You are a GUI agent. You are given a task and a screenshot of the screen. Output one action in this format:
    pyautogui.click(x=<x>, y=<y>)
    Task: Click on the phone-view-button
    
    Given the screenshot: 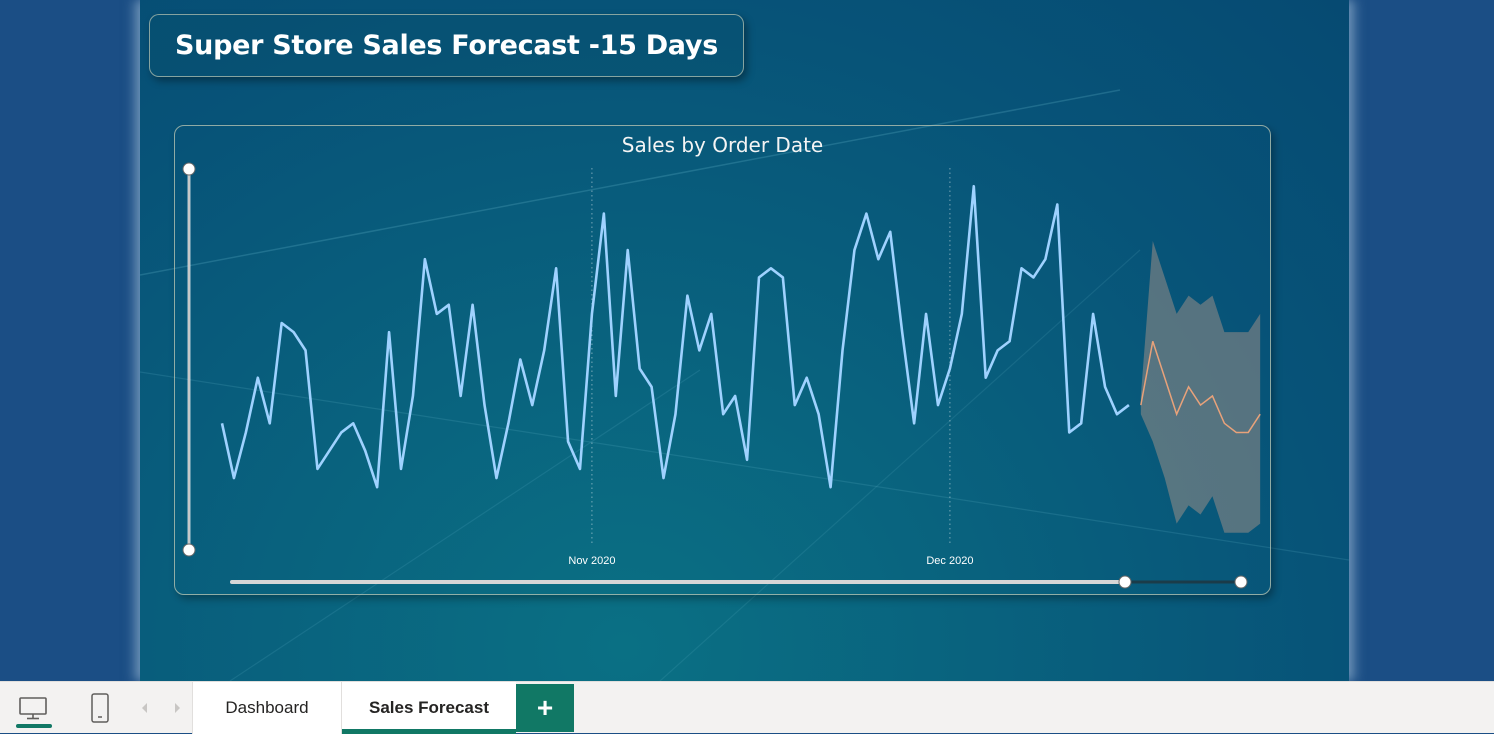 What is the action you would take?
    pyautogui.click(x=100, y=708)
    